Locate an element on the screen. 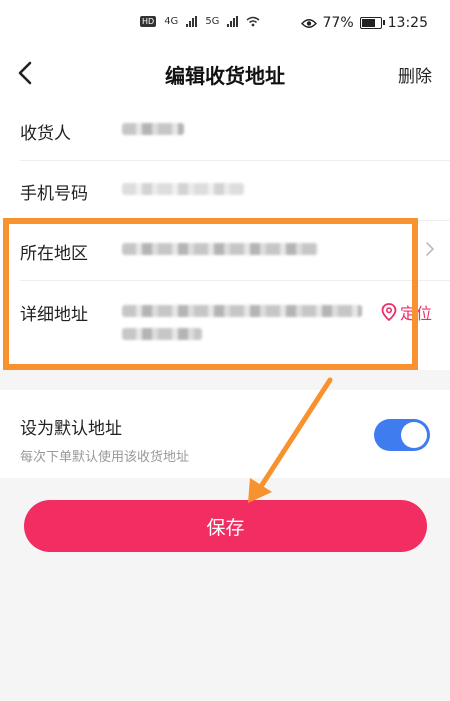 The width and height of the screenshot is (450, 701). location-pin-icon is located at coordinates (389, 312).